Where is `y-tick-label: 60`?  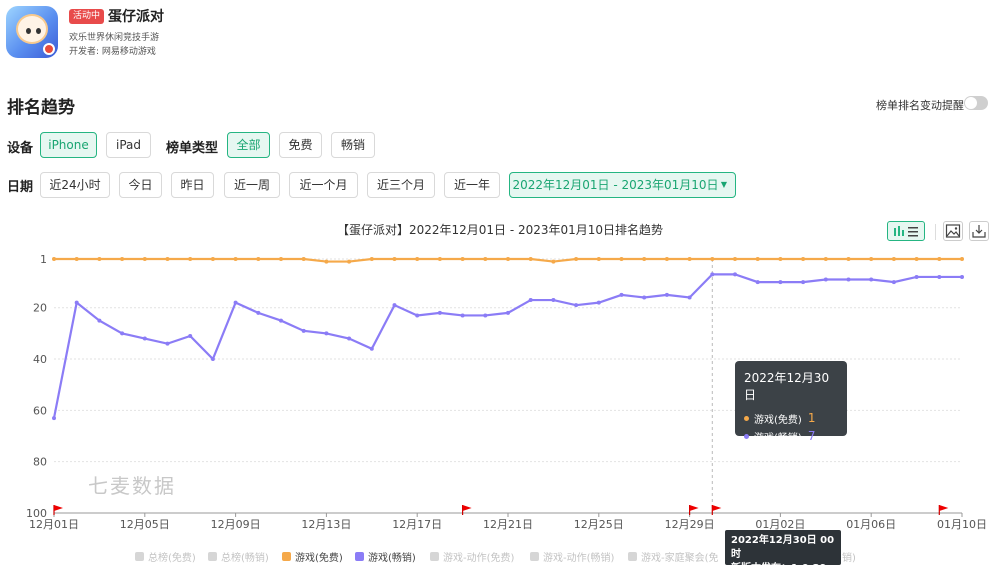
y-tick-label: 60 is located at coordinates (40, 410).